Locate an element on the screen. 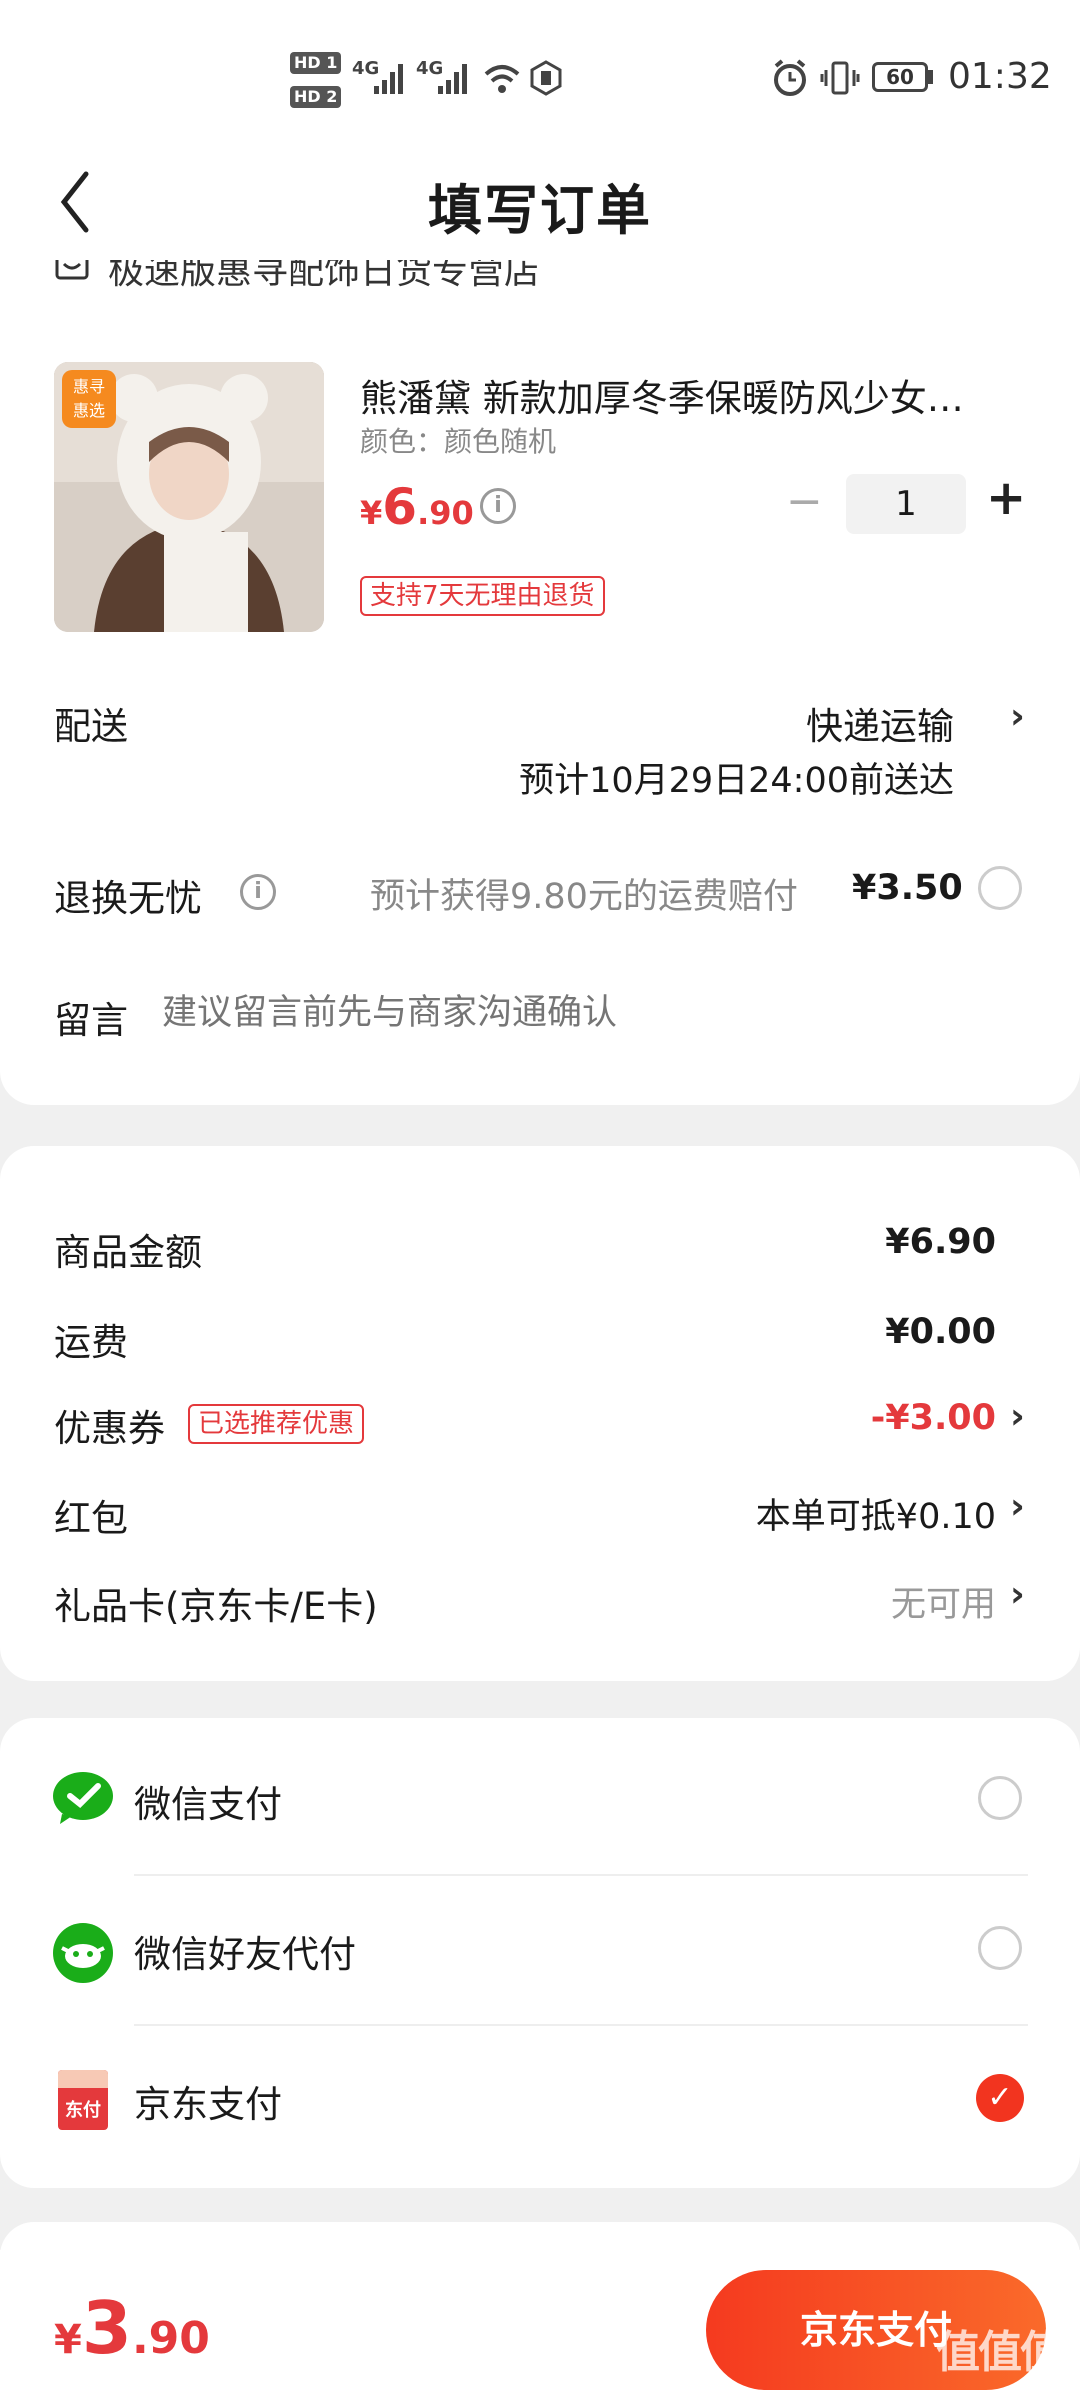  product-spec: 颜色：颜色随机 is located at coordinates (458, 440).